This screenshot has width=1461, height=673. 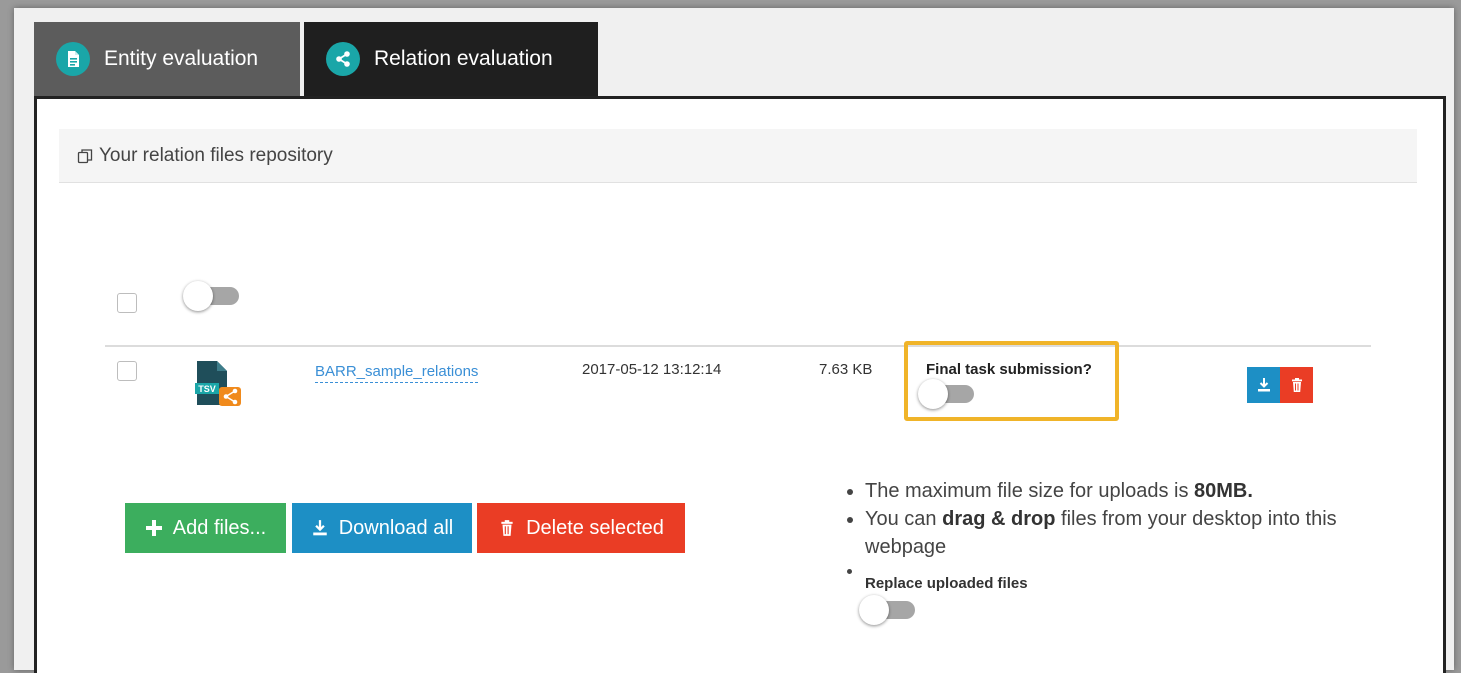 I want to click on share-icon, so click(x=343, y=59).